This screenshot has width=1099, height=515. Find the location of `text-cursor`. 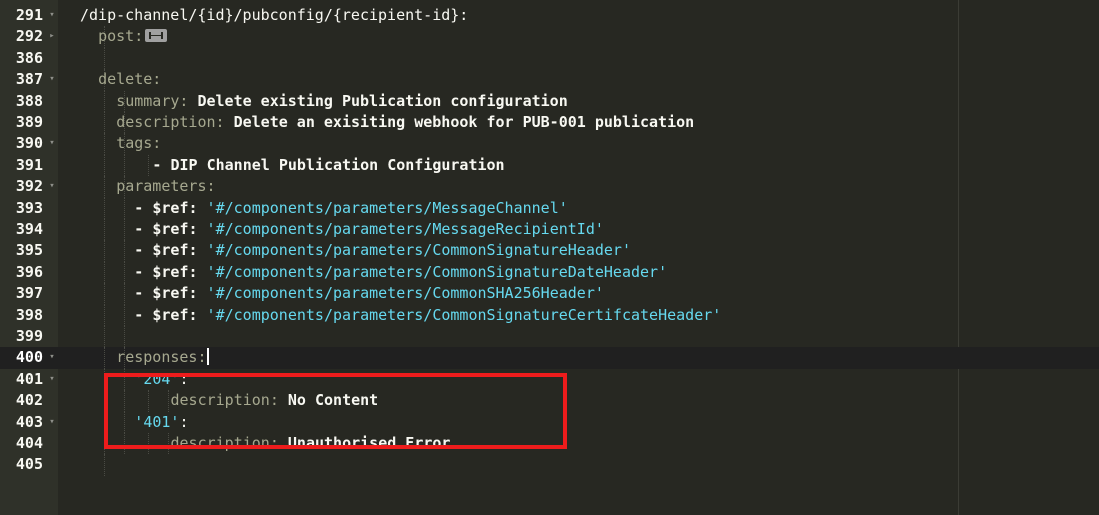

text-cursor is located at coordinates (207, 357).